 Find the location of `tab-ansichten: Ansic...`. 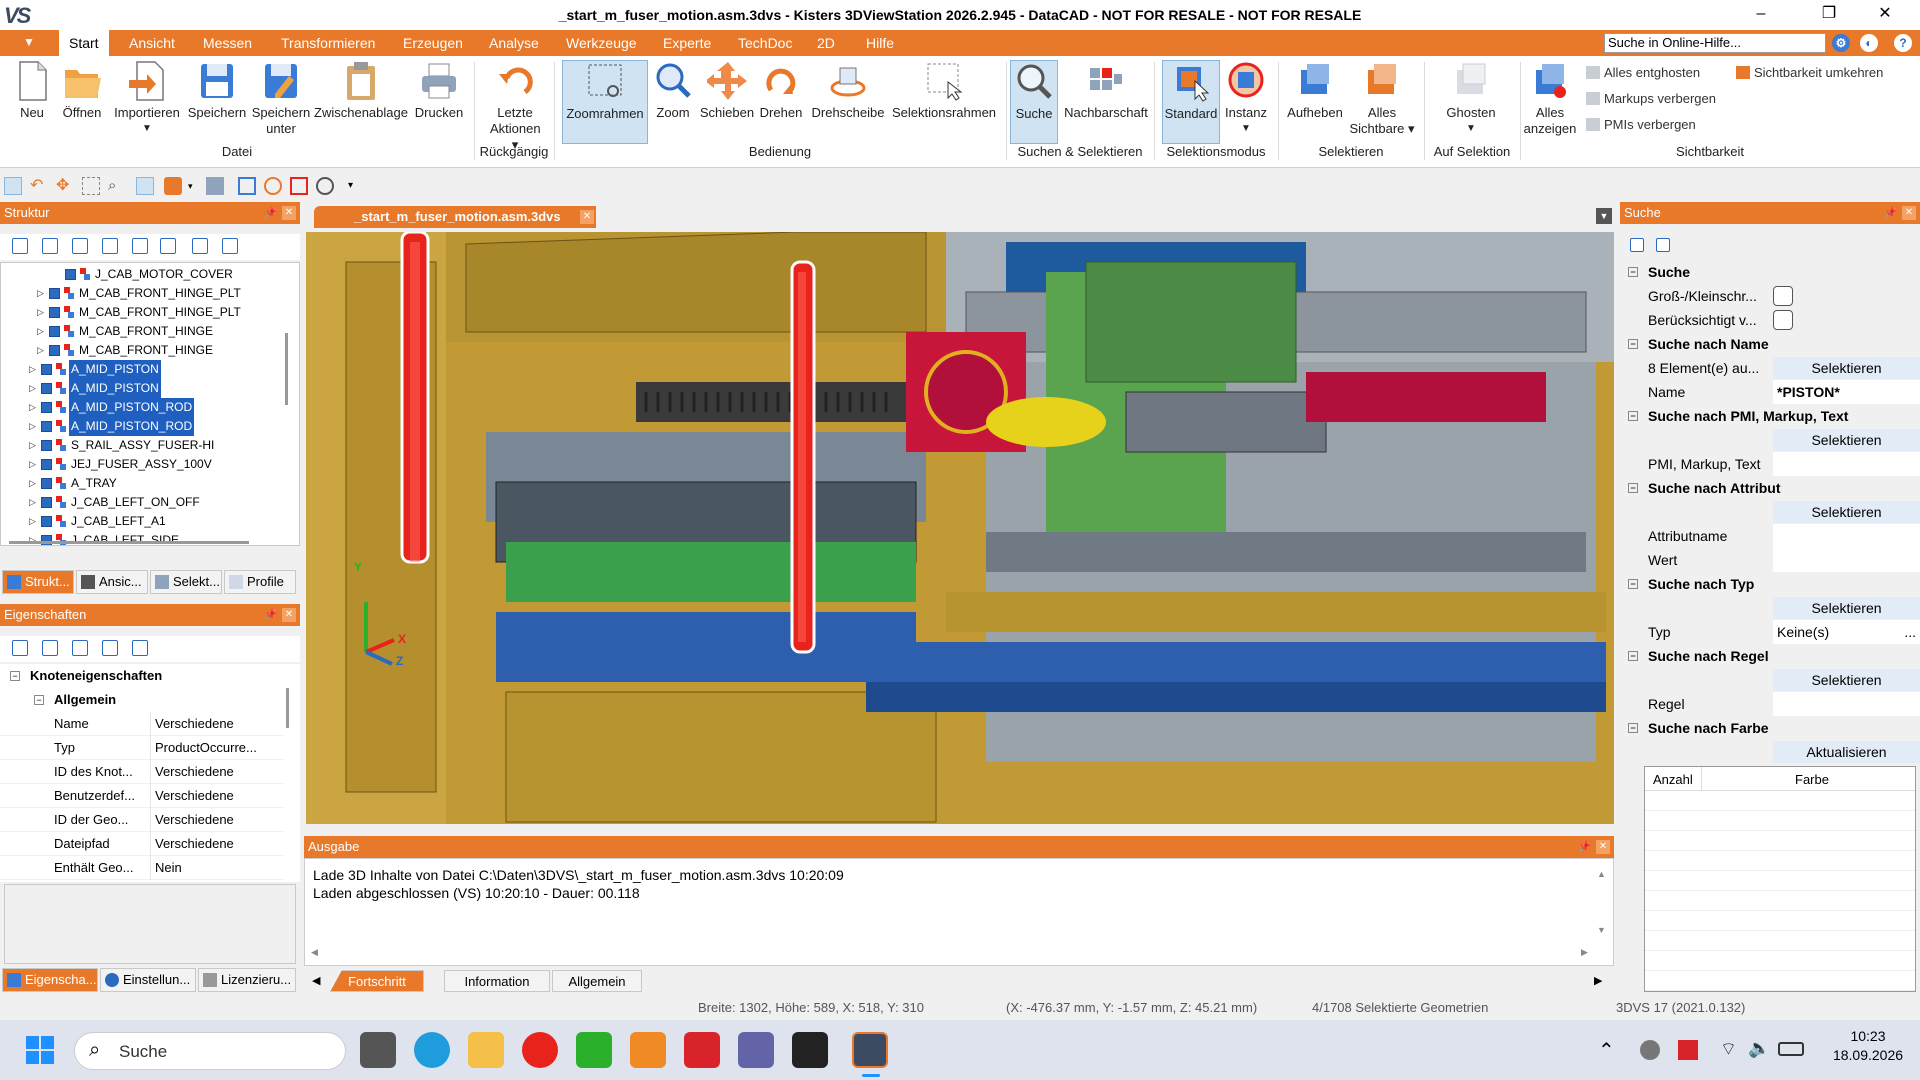

tab-ansichten: Ansic... is located at coordinates (112, 582).